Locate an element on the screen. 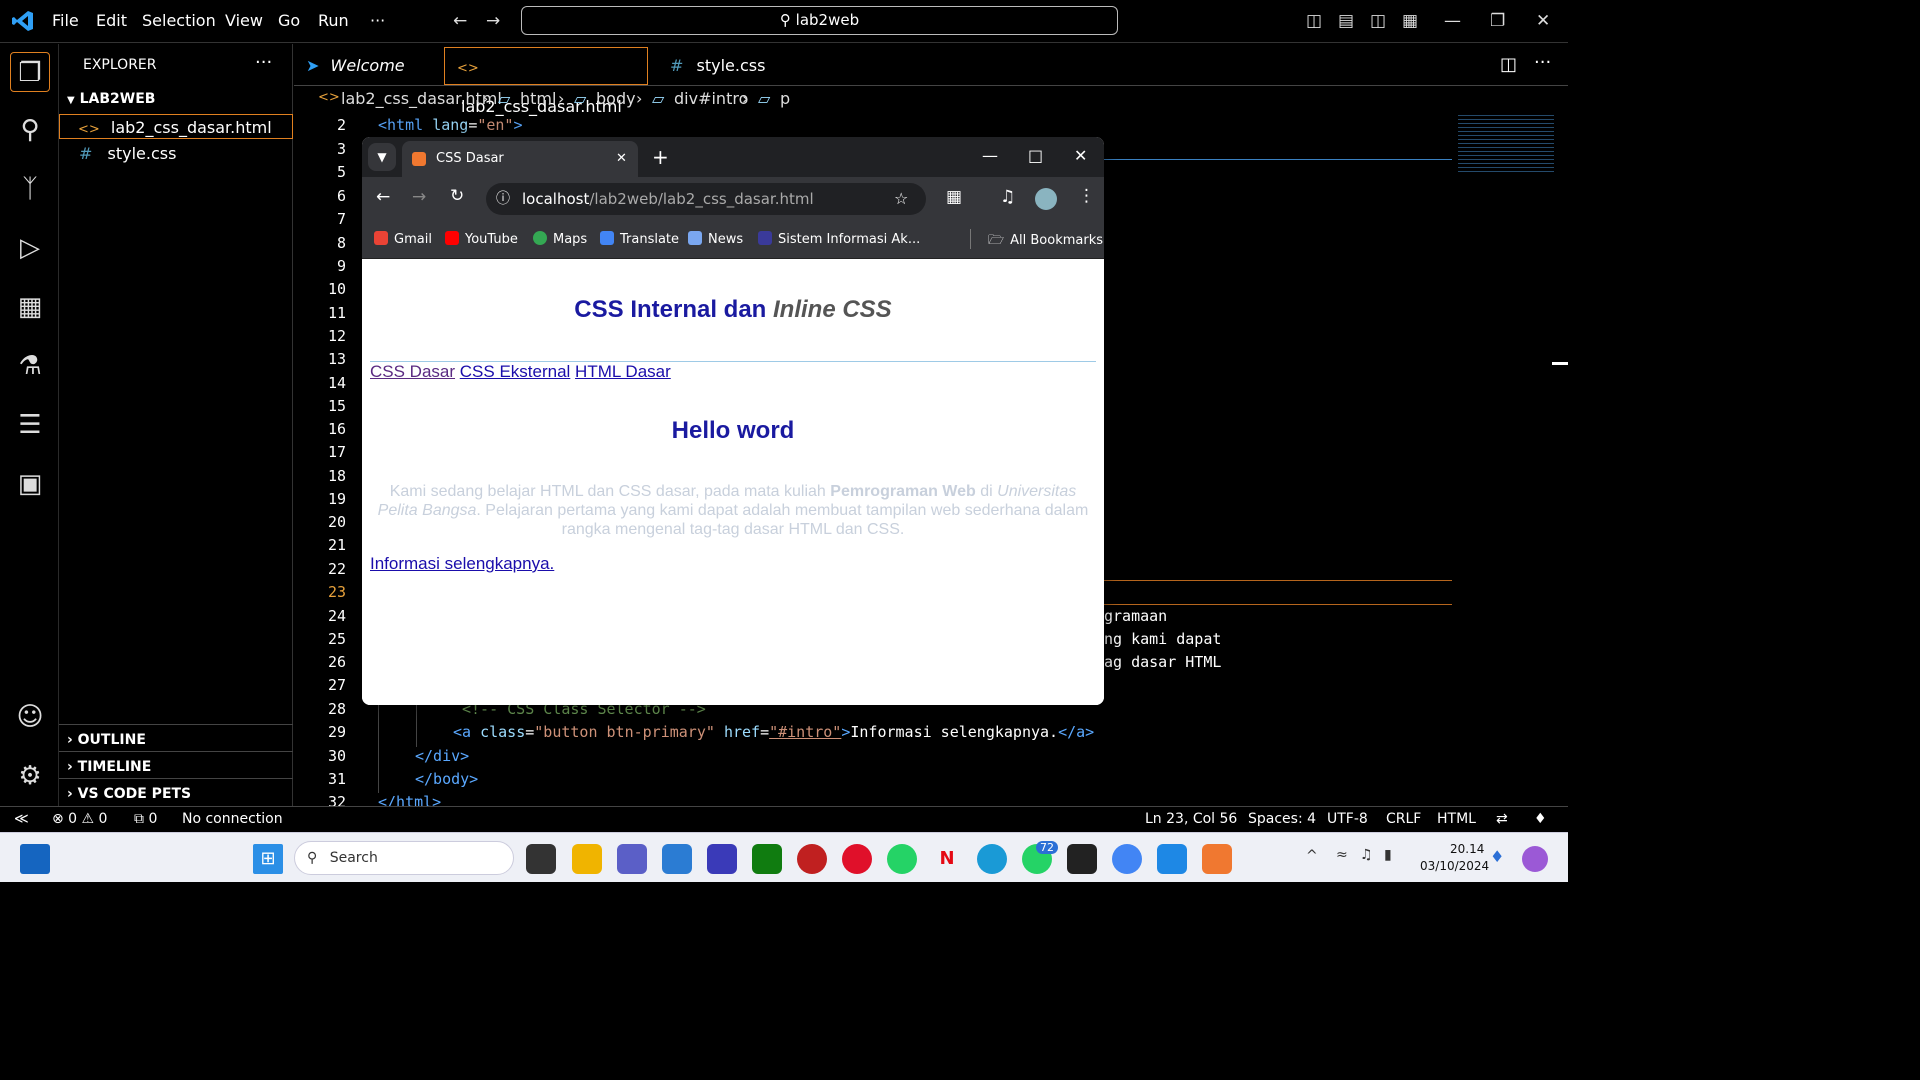  task-view-icon is located at coordinates (541, 859).